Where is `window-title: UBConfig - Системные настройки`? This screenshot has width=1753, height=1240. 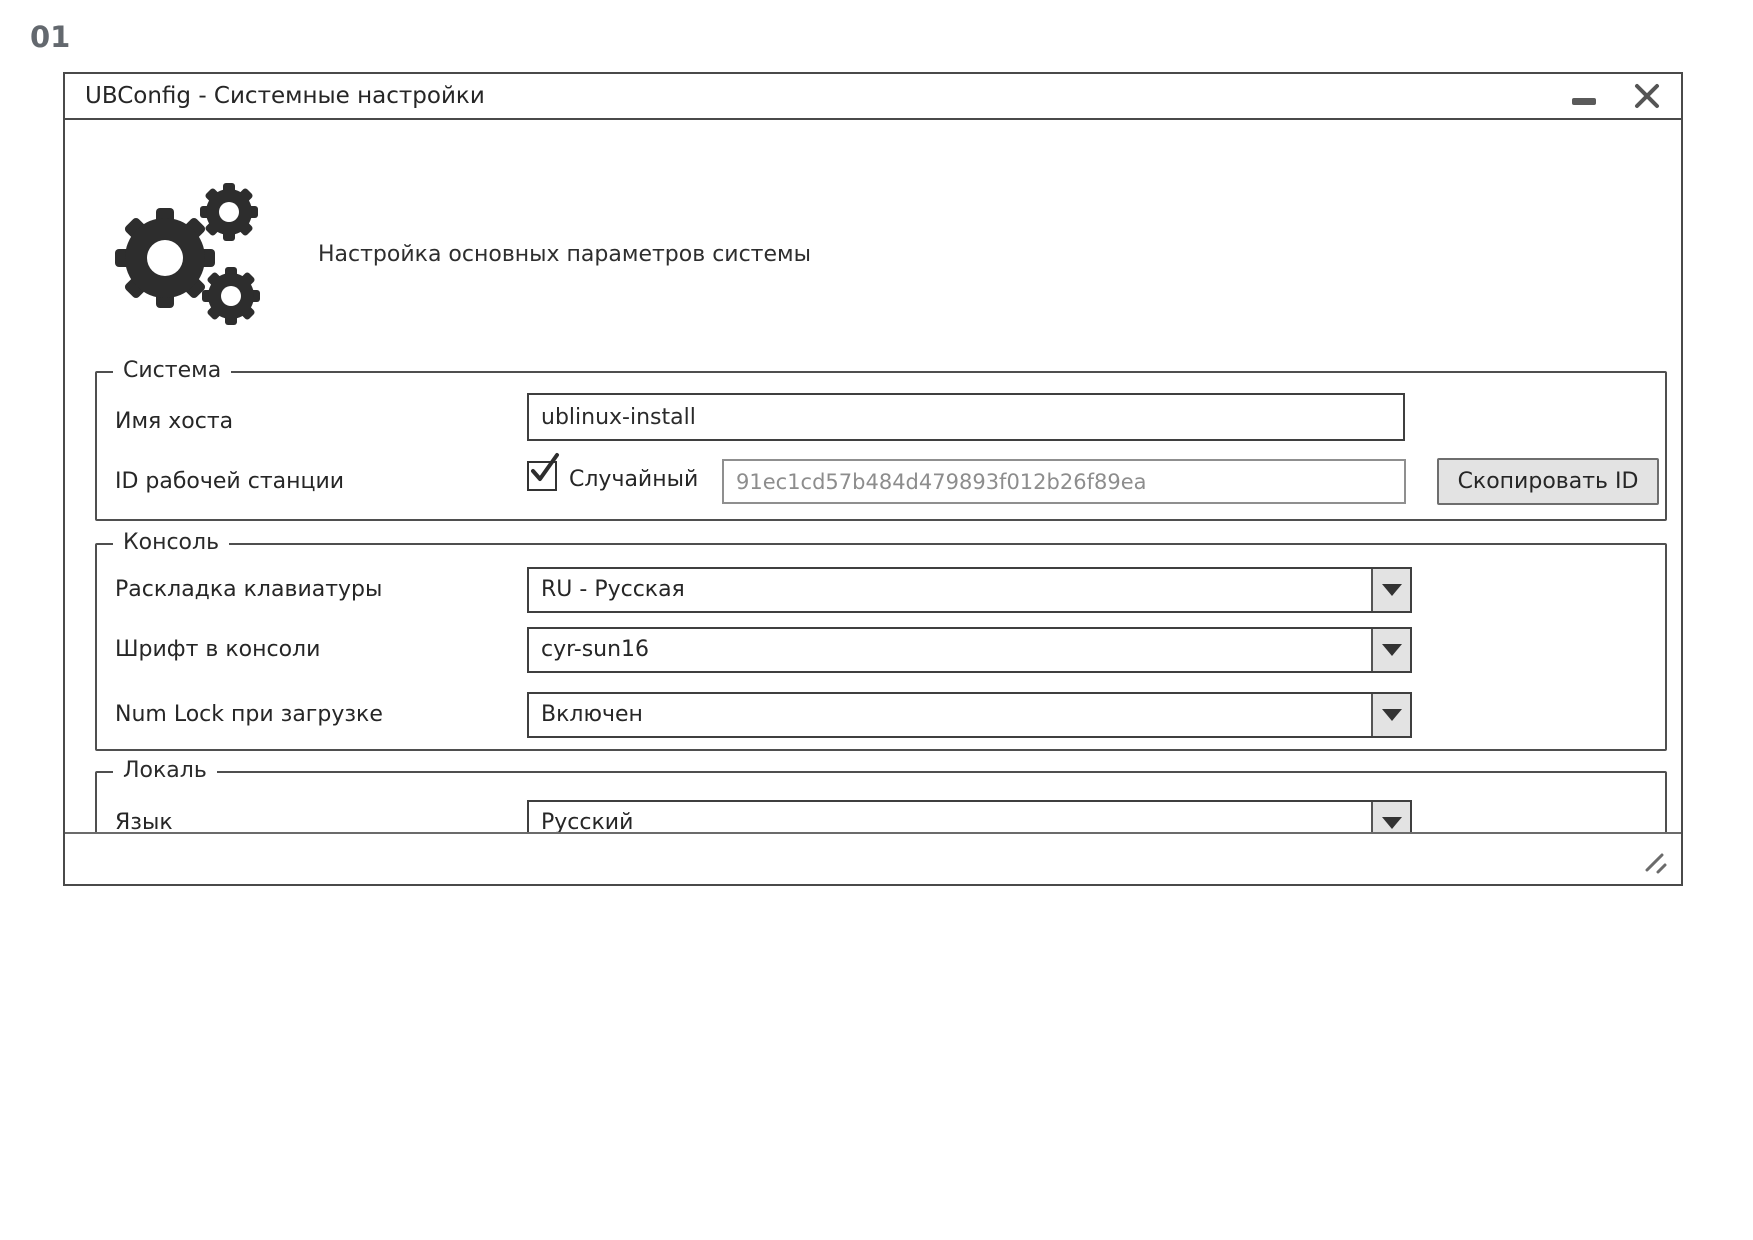 window-title: UBConfig - Системные настройки is located at coordinates (285, 96).